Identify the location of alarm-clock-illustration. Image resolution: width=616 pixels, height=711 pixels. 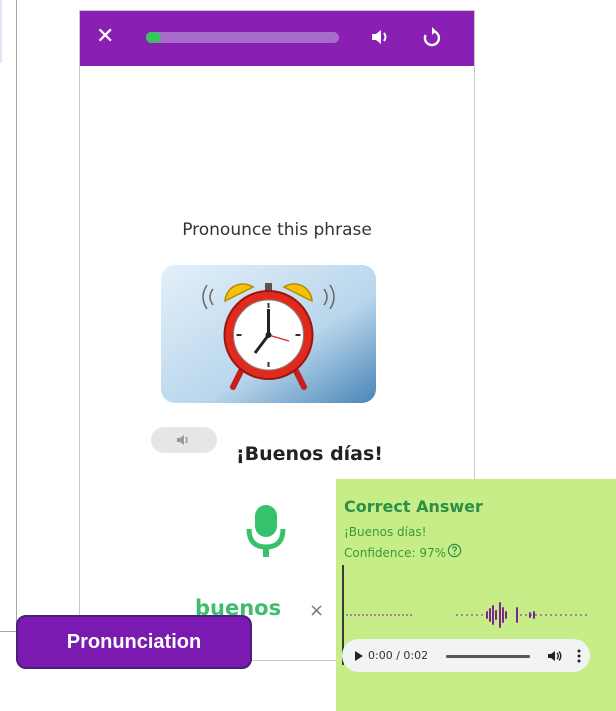
(268, 334).